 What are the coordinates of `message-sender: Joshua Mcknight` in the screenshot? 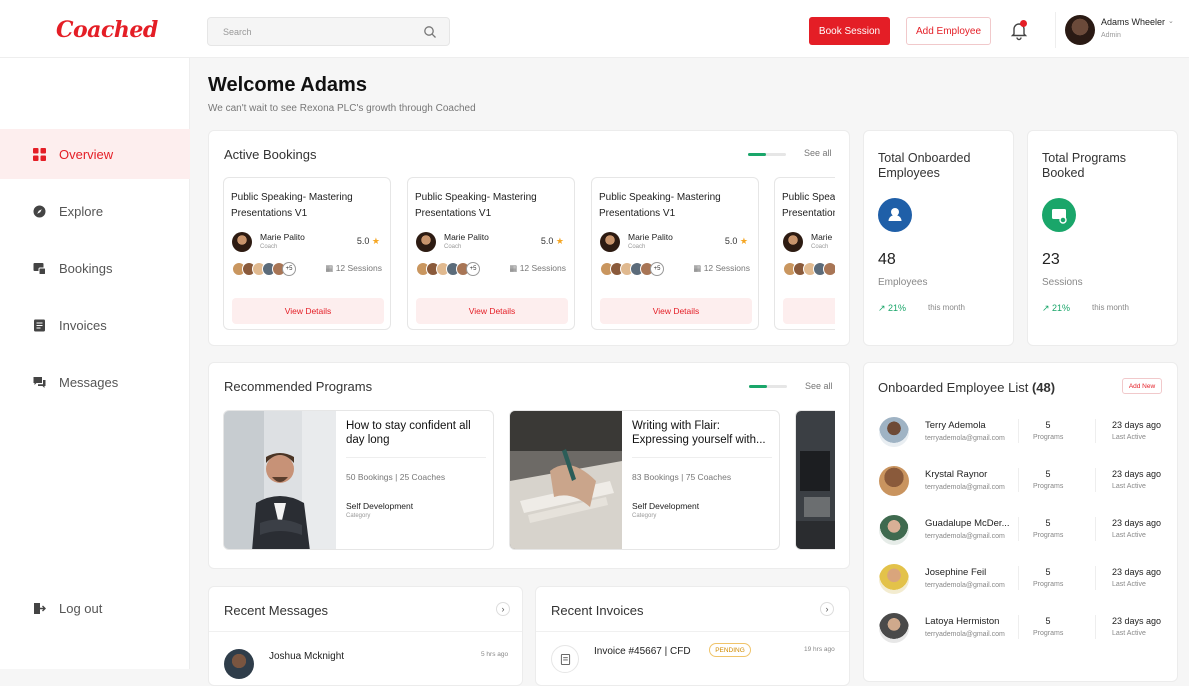 It's located at (306, 656).